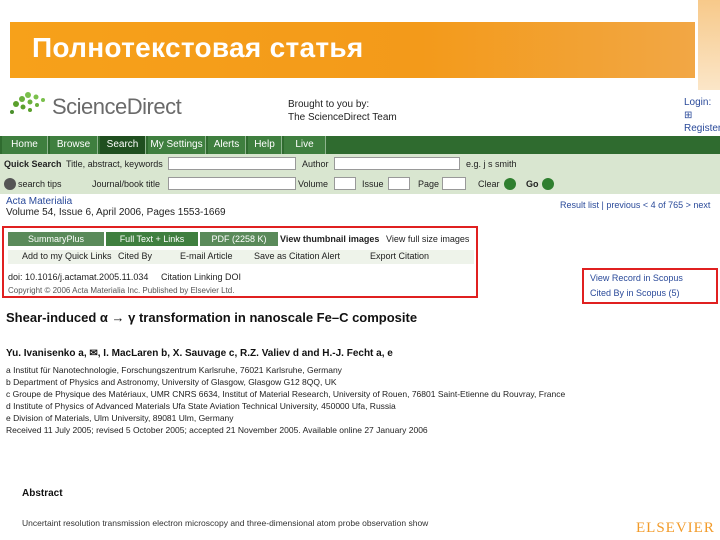  I want to click on volume-input, so click(345, 183).